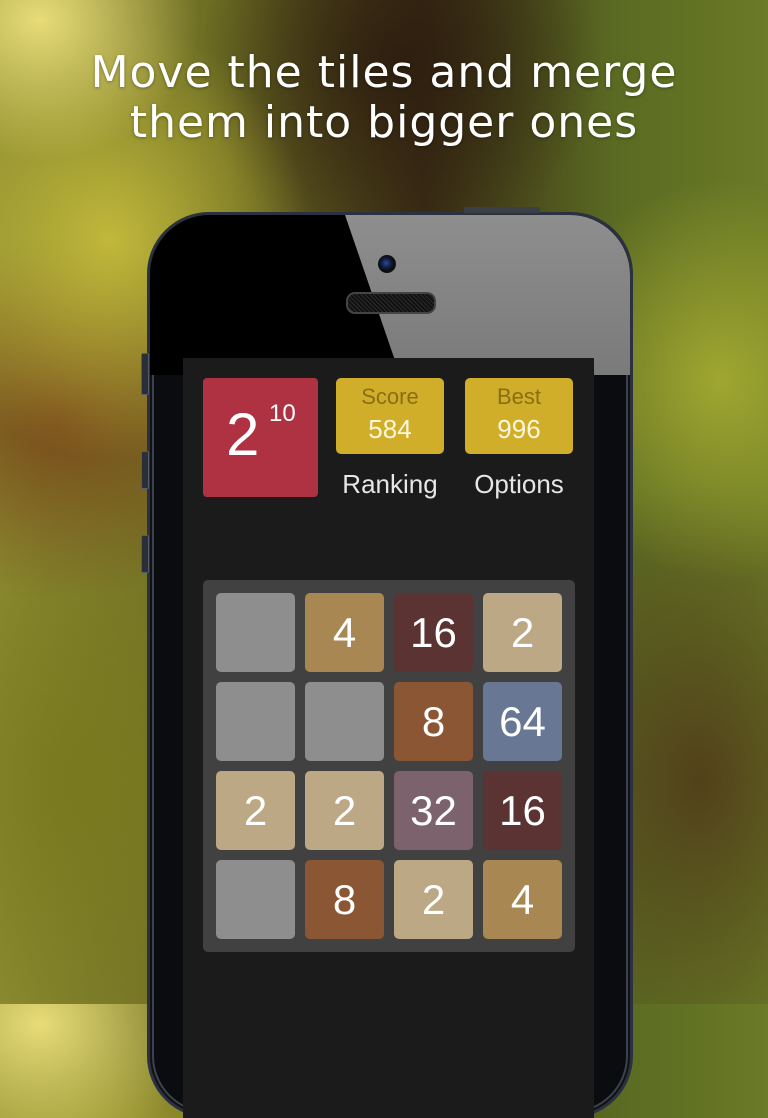 The width and height of the screenshot is (768, 1118). What do you see at coordinates (519, 484) in the screenshot?
I see `options-button: Options` at bounding box center [519, 484].